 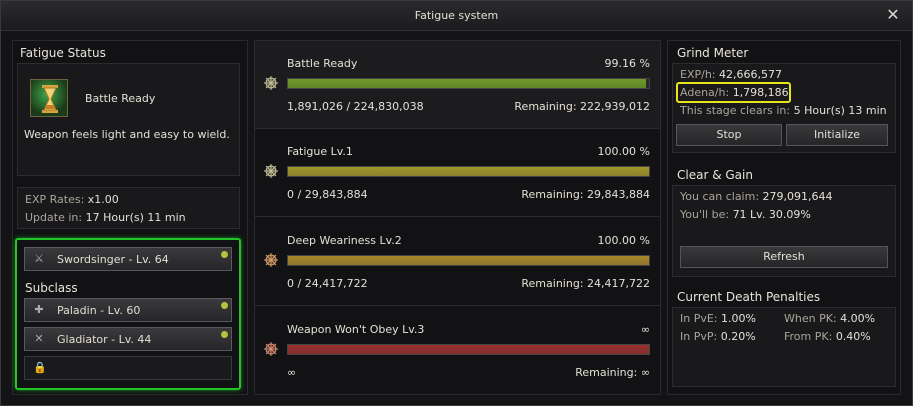 I want to click on stage-current: 0 / 24,417,722, so click(x=327, y=283).